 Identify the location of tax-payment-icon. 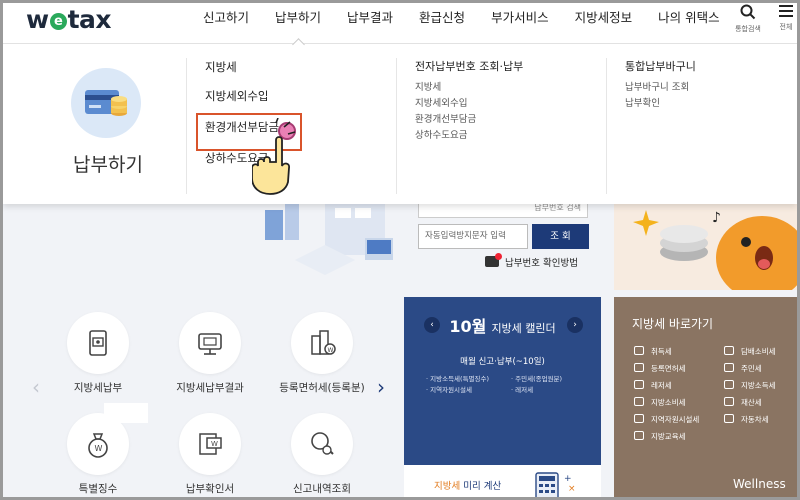
(98, 343).